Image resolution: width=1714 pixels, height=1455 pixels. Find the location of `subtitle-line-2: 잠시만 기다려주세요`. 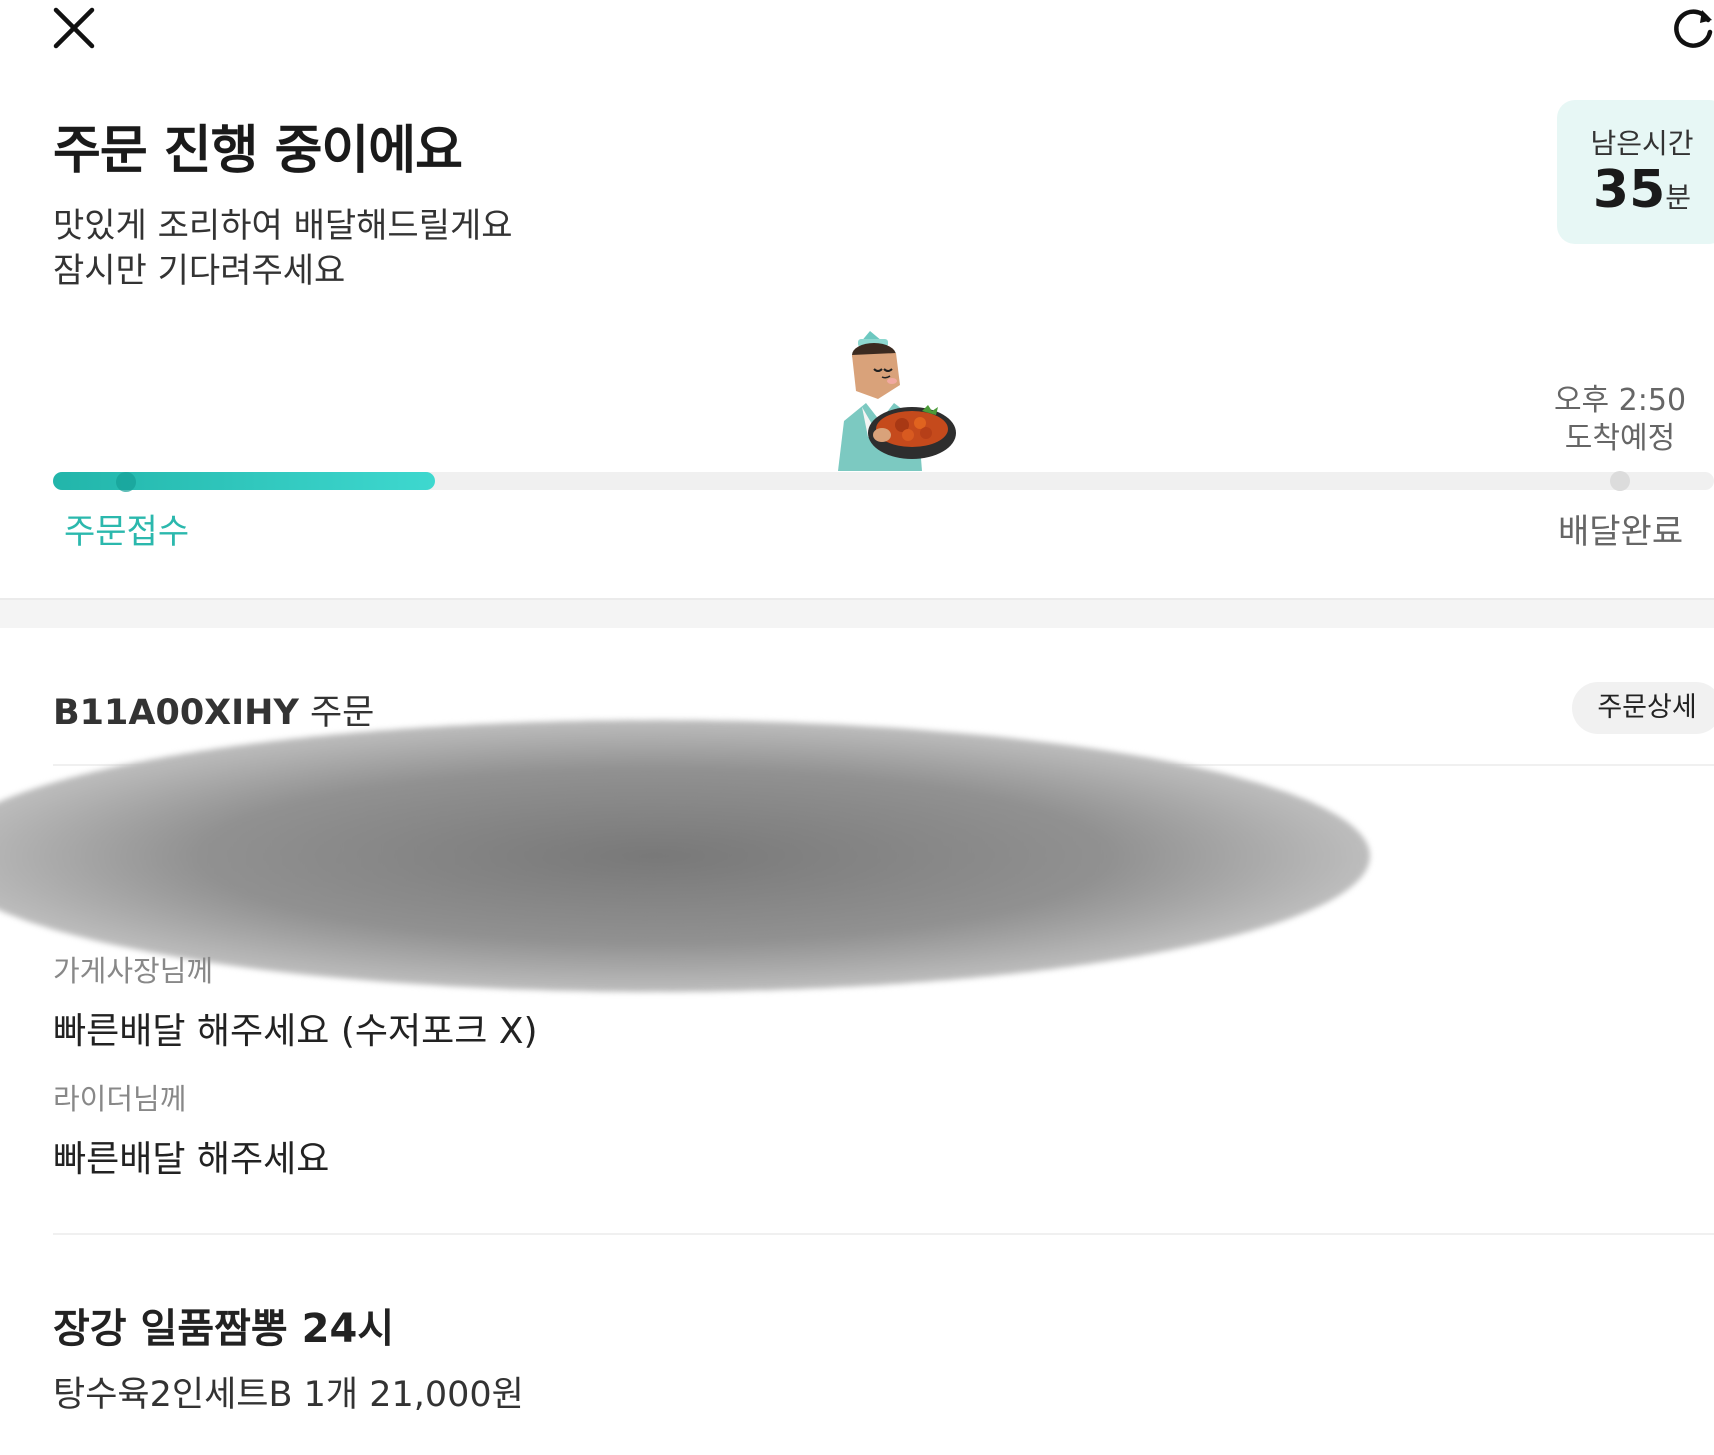

subtitle-line-2: 잠시만 기다려주세요 is located at coordinates (199, 271).